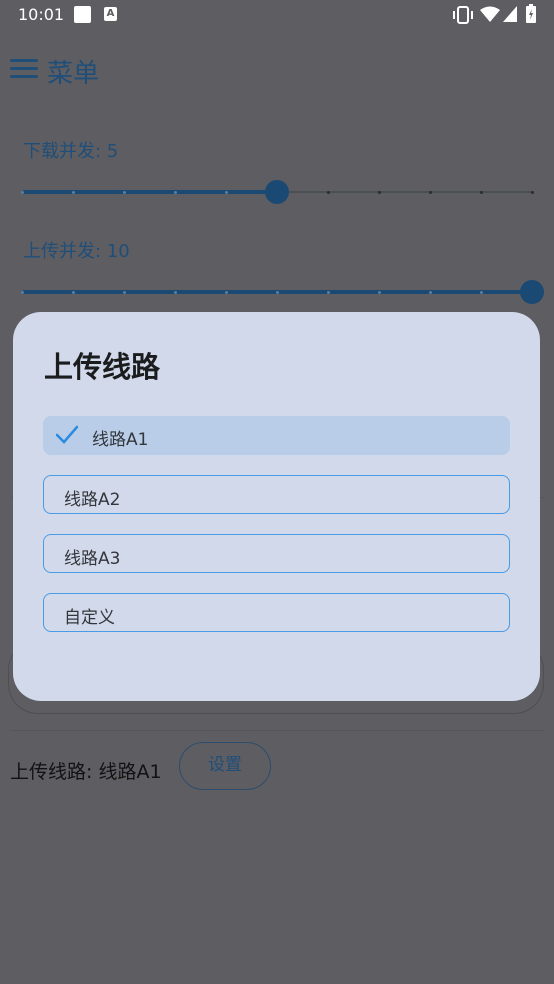 This screenshot has width=554, height=984. I want to click on route-option-a3: 线路A3, so click(276, 553).